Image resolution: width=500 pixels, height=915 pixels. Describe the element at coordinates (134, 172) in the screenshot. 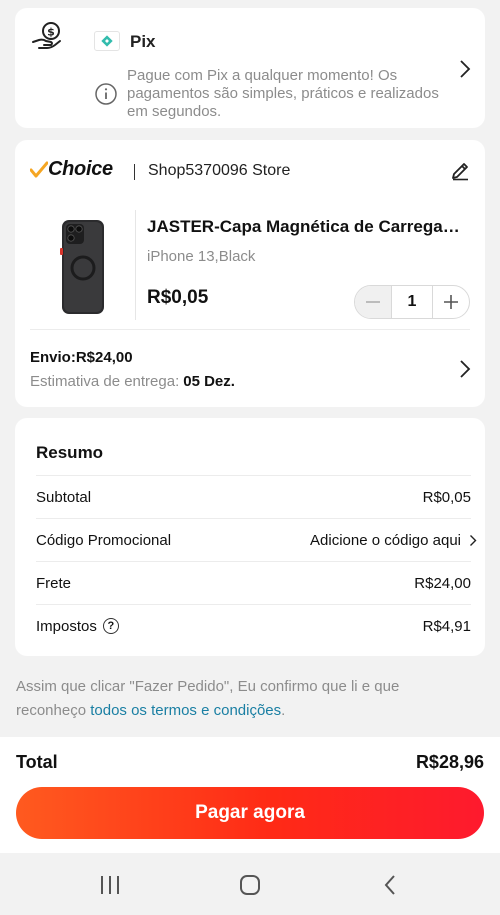

I see `separator` at that location.